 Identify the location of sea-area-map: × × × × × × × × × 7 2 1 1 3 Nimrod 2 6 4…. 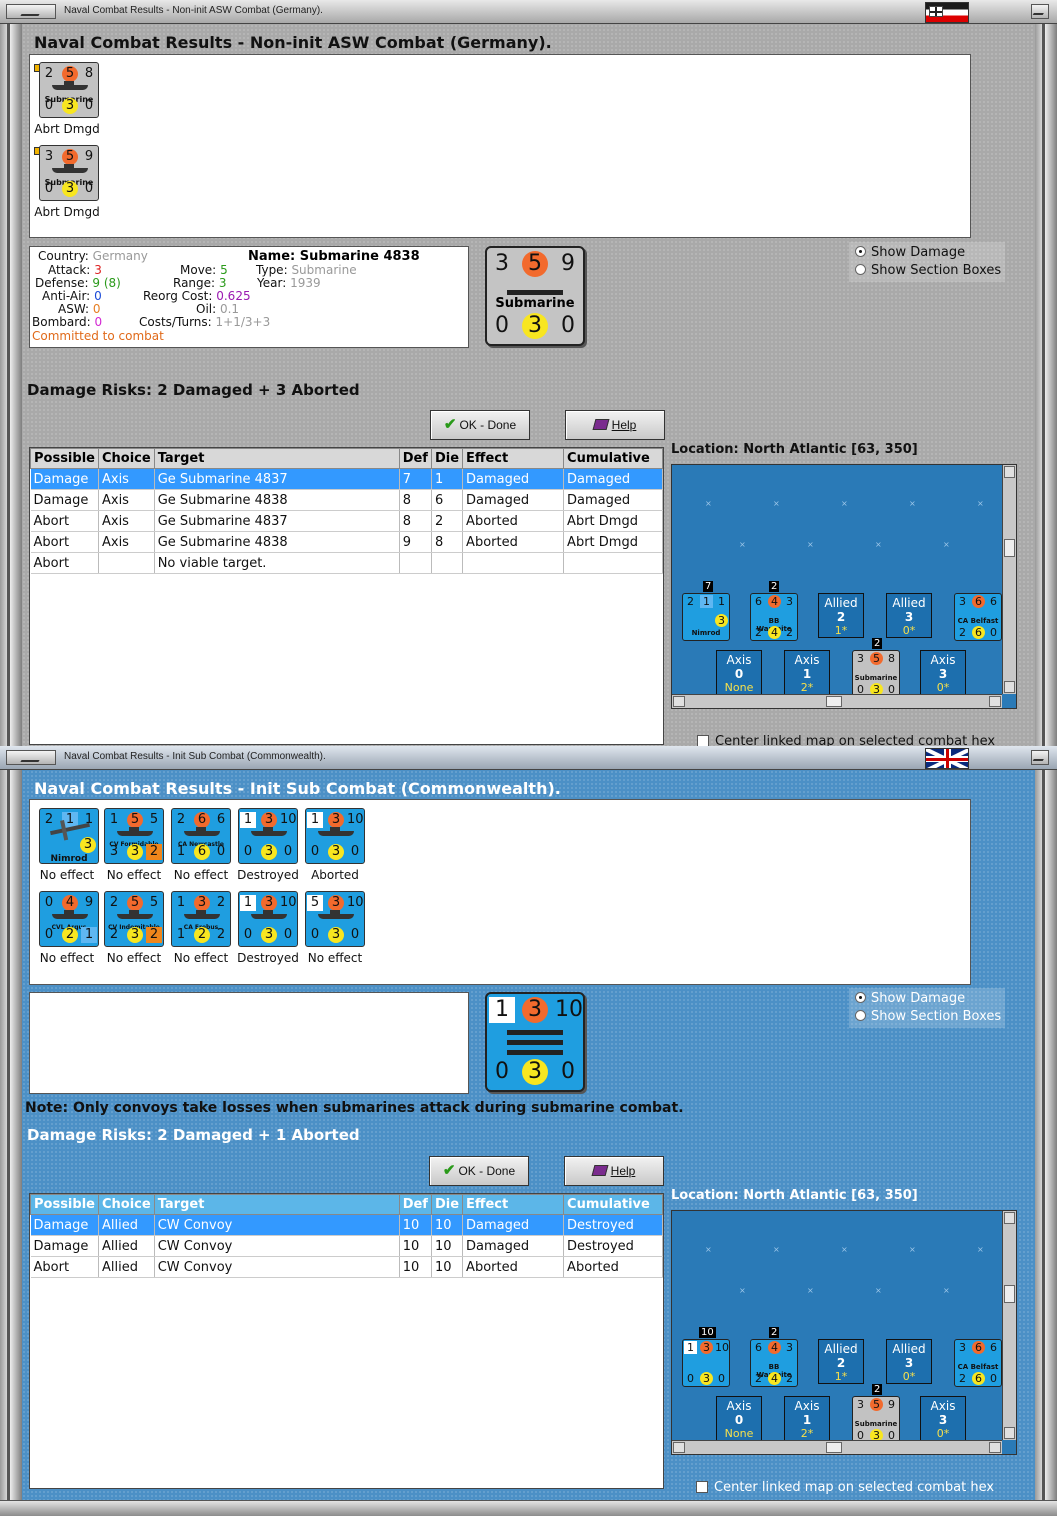
(844, 586).